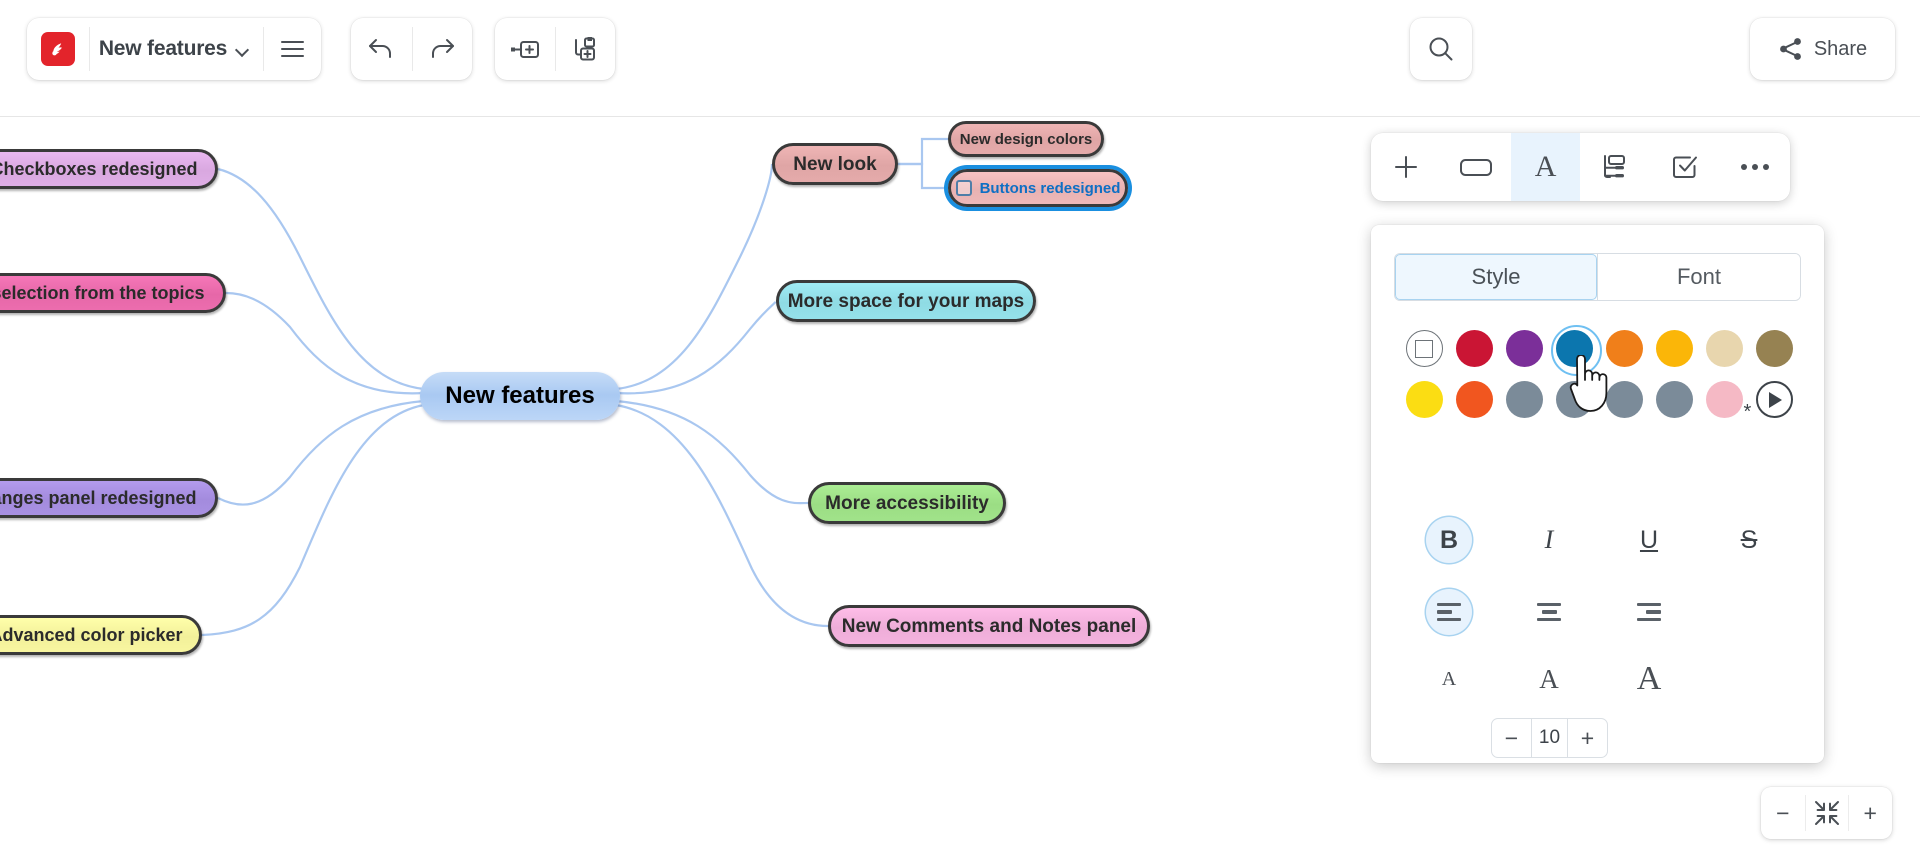 Image resolution: width=1920 pixels, height=866 pixels. I want to click on history-toolbar-group, so click(411, 49).